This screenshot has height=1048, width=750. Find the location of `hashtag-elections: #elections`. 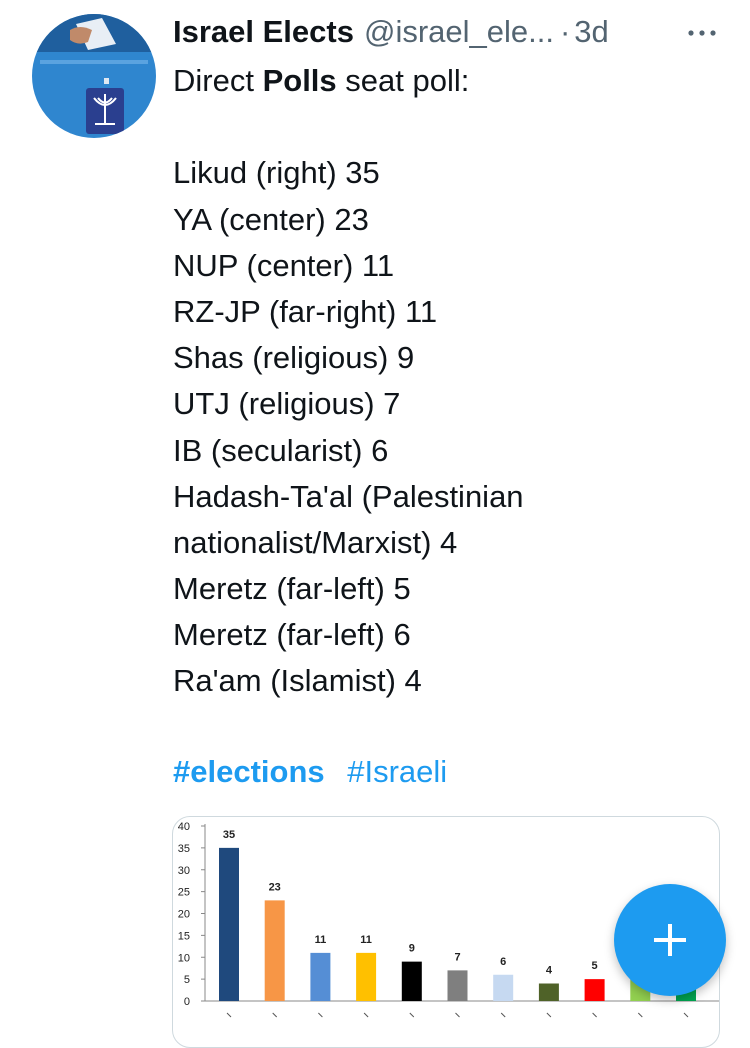

hashtag-elections: #elections is located at coordinates (249, 771).